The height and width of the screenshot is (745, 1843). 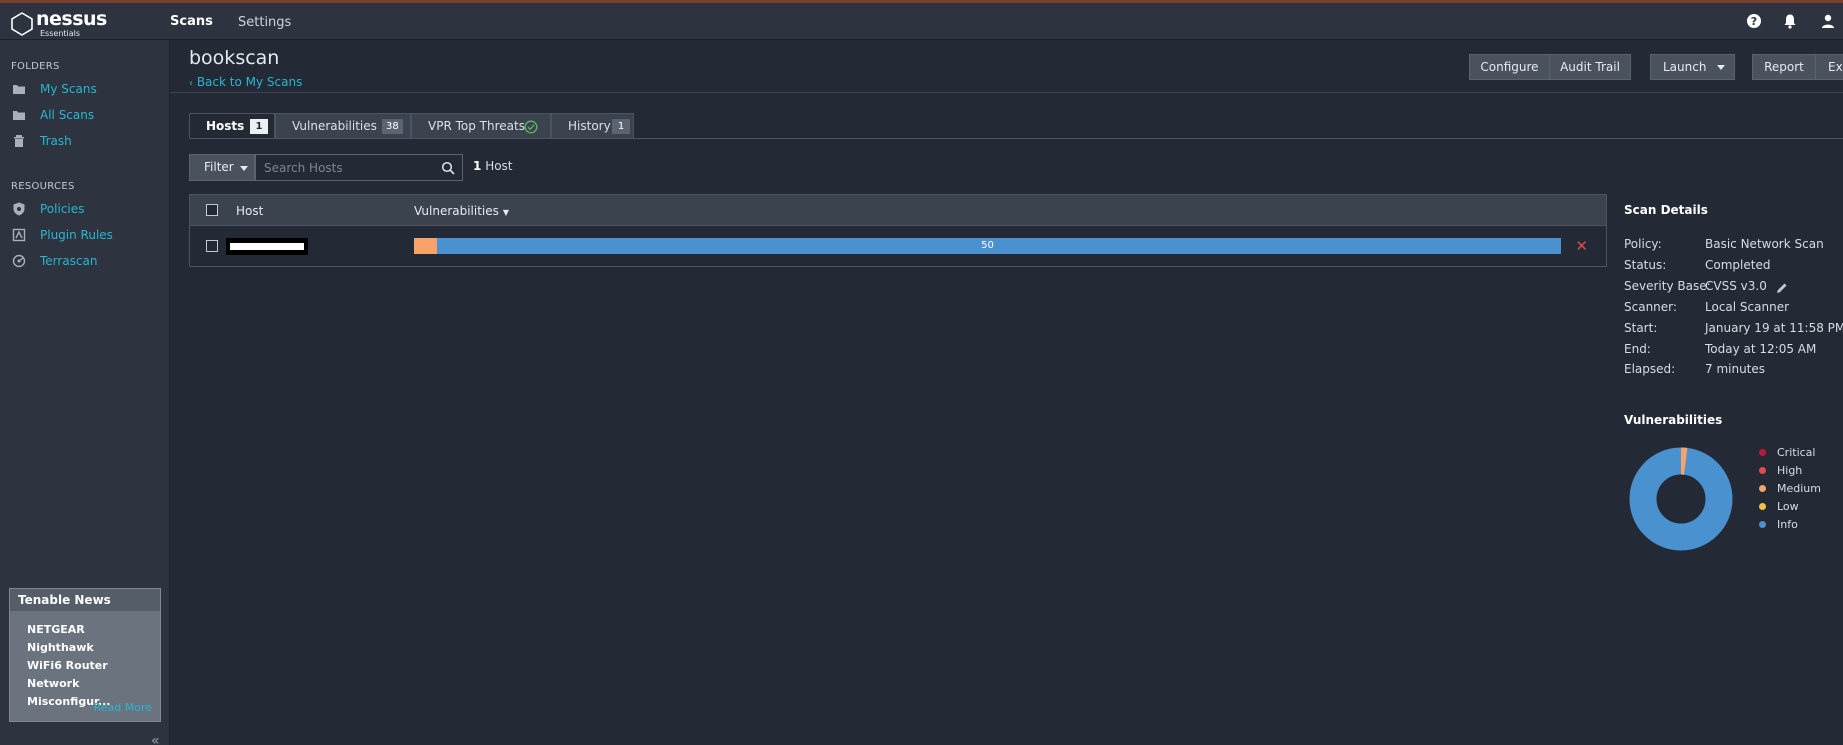 What do you see at coordinates (1762, 470) in the screenshot?
I see `legend-dot-high` at bounding box center [1762, 470].